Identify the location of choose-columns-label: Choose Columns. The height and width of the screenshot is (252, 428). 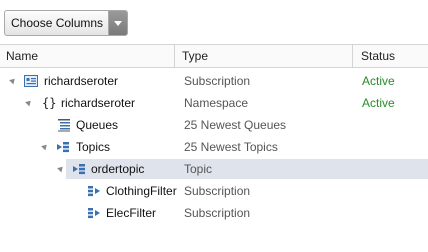
(57, 23).